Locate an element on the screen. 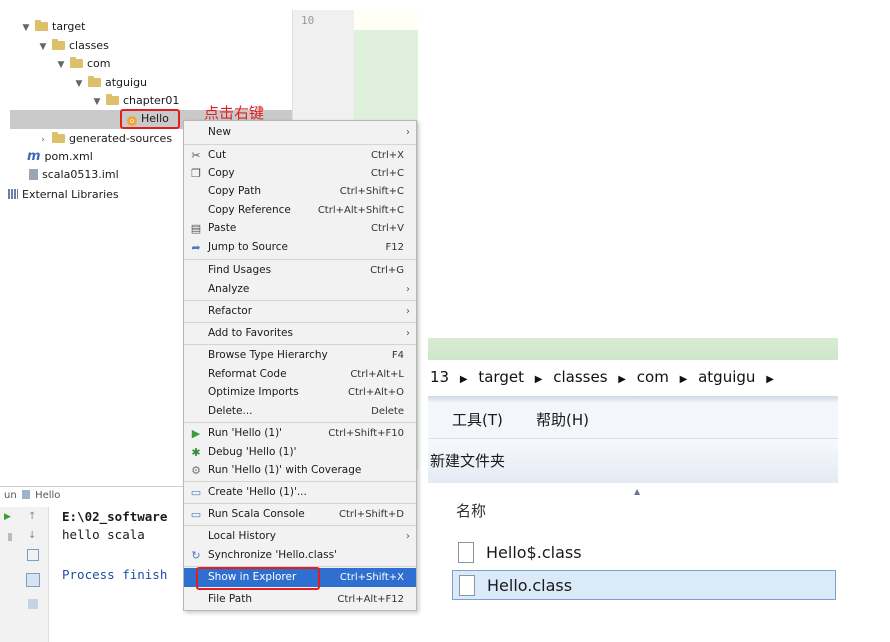  chevron-right-icon: › is located at coordinates (43, 140).